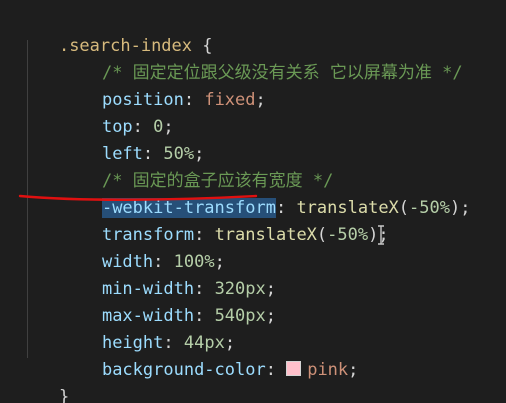 Image resolution: width=506 pixels, height=403 pixels. I want to click on code-line-comment-2: /* 固定的盒子应该有宽度 */, so click(197, 166).